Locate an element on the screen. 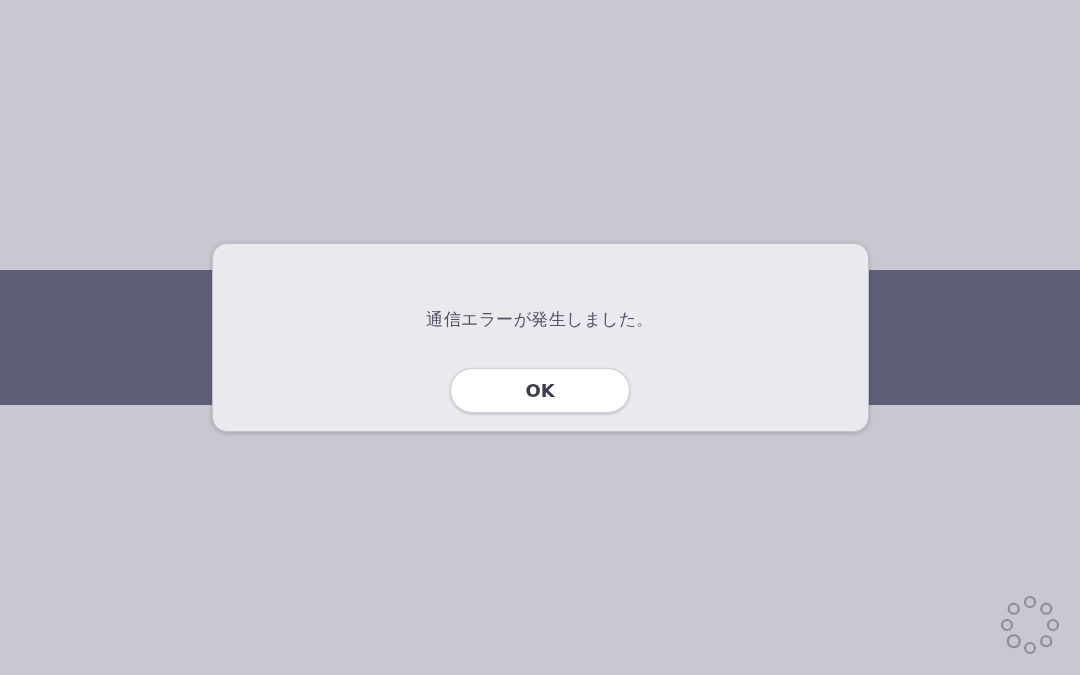 The width and height of the screenshot is (1080, 675). ok-button: OK is located at coordinates (540, 390).